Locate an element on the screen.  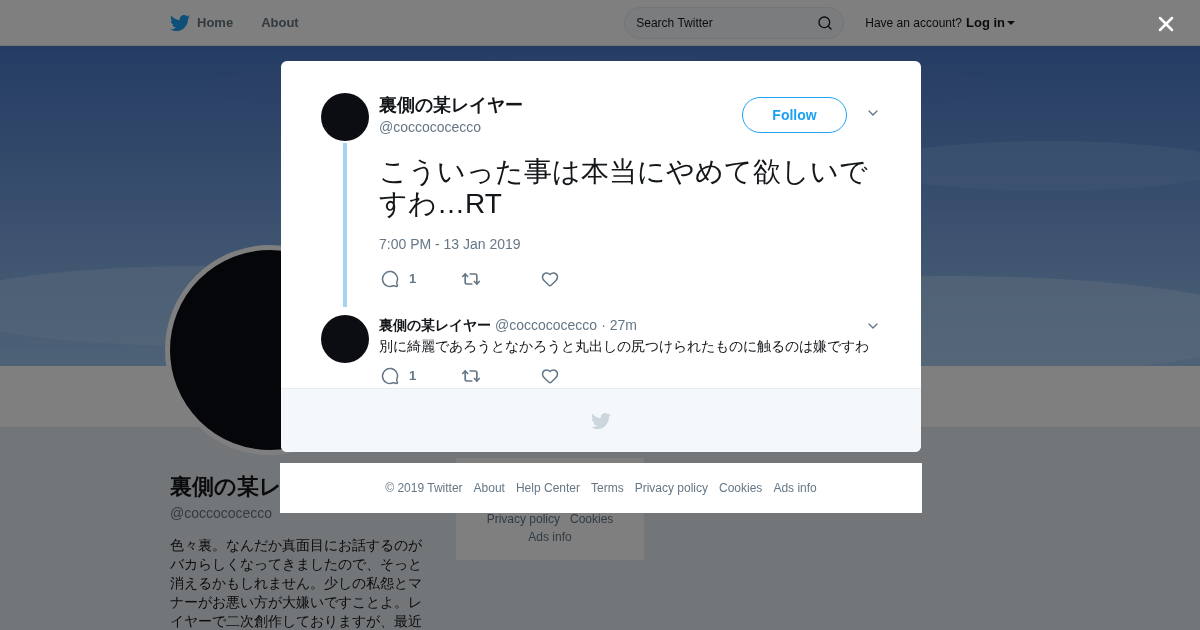
footer-link: Help Center is located at coordinates (547, 488).